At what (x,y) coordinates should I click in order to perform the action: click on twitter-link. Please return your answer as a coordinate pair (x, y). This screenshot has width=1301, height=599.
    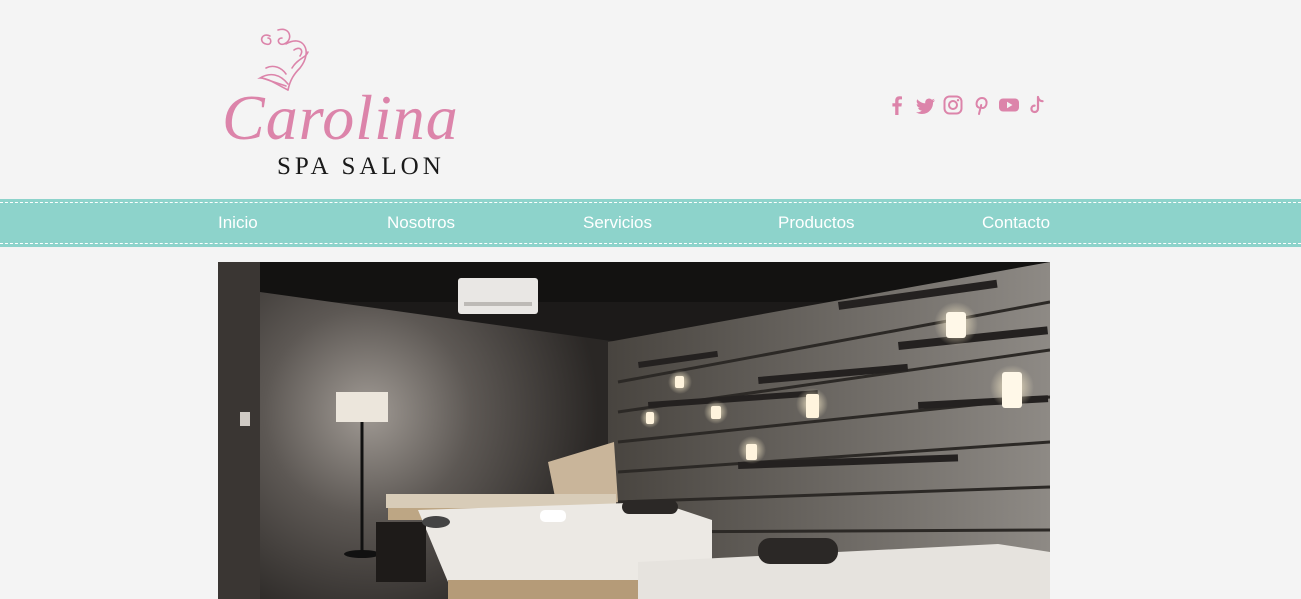
    Looking at the image, I should click on (925, 105).